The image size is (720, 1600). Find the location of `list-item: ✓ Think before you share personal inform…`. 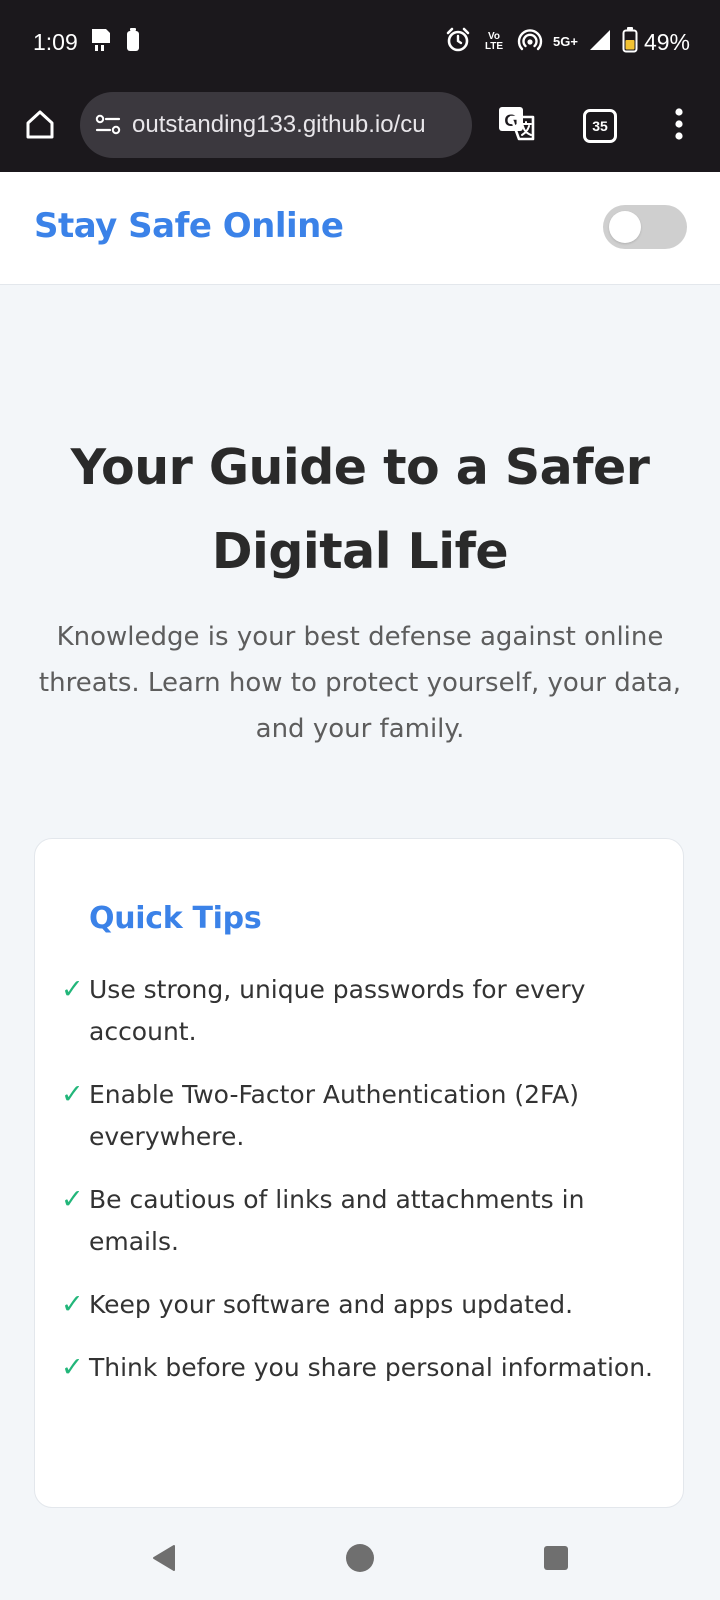

list-item: ✓ Think before you share personal inform… is located at coordinates (361, 1368).